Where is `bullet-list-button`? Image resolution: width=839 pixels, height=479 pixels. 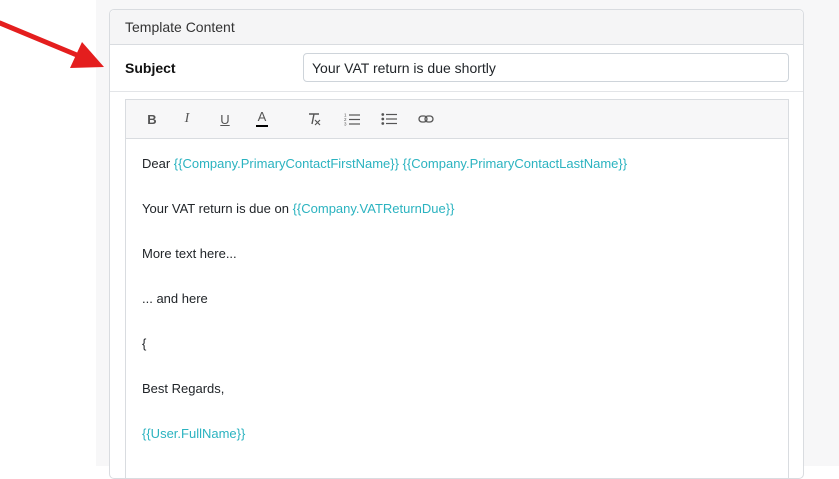 bullet-list-button is located at coordinates (389, 119).